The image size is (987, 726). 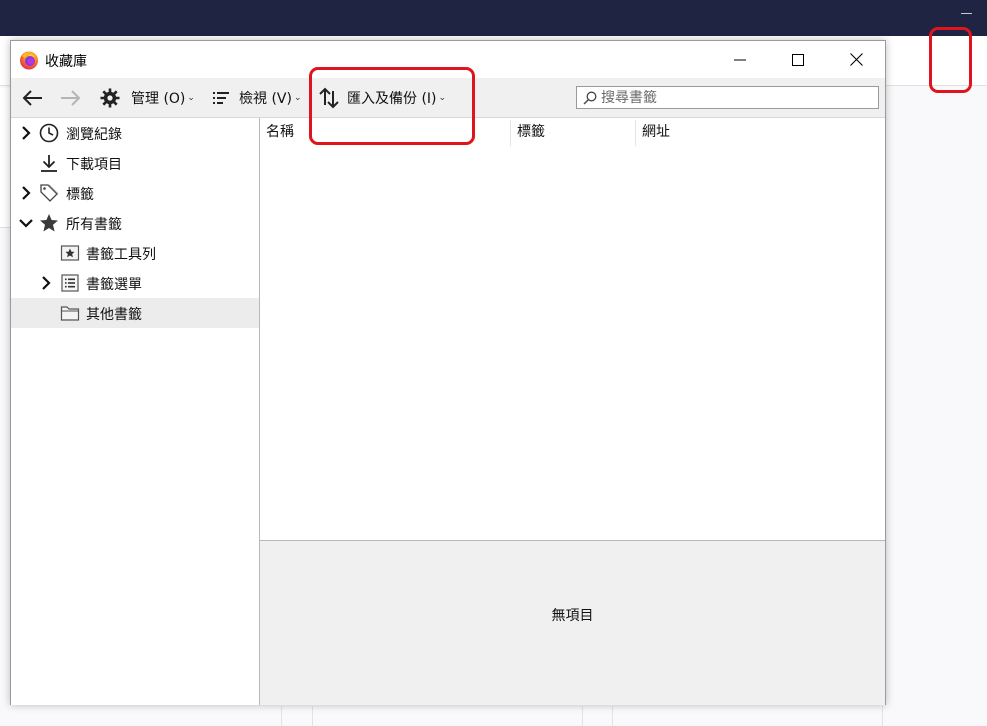 What do you see at coordinates (114, 315) in the screenshot?
I see `sidebar-item-label: 其他書籤` at bounding box center [114, 315].